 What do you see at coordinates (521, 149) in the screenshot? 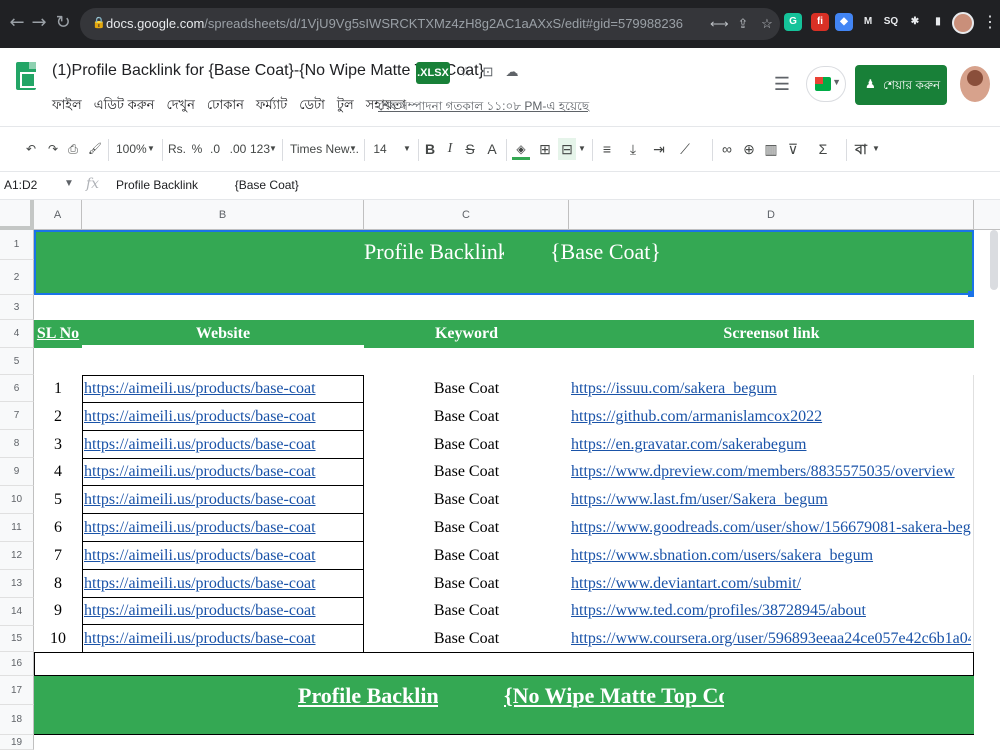
I see `fill-color-icon: ◈` at bounding box center [521, 149].